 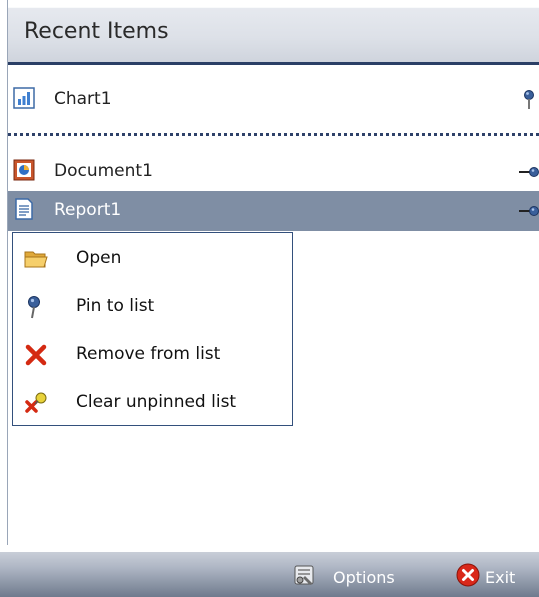 What do you see at coordinates (24, 170) in the screenshot?
I see `document-icon` at bounding box center [24, 170].